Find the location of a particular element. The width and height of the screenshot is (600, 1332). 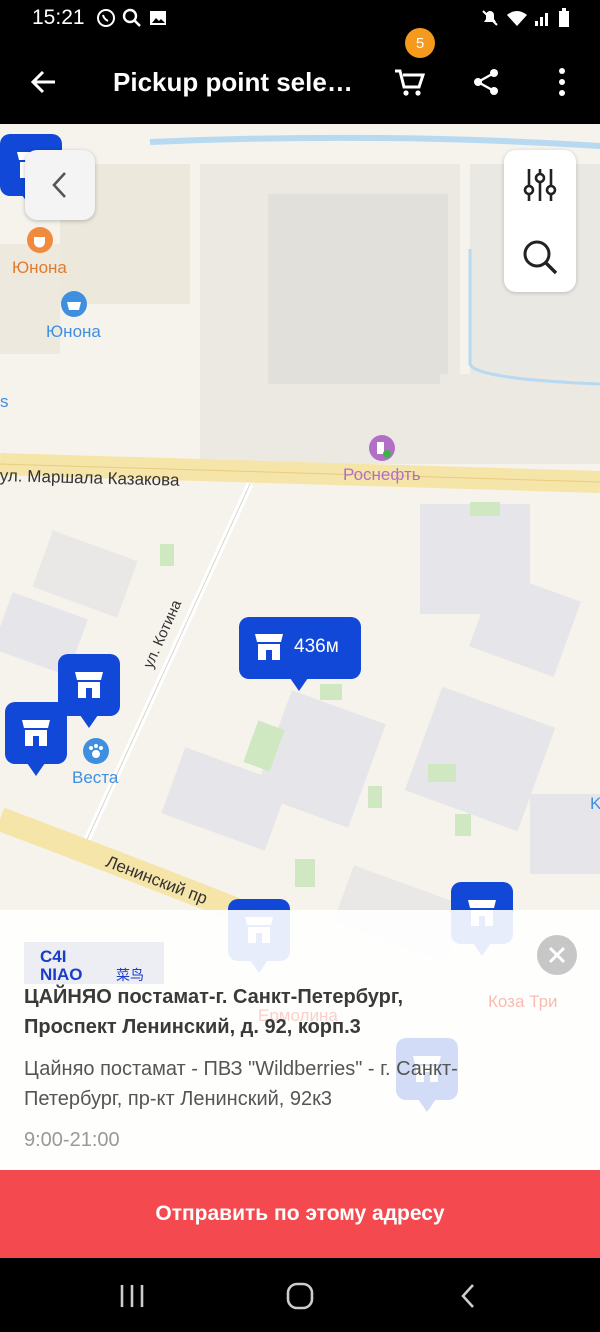

poi-label-koza: Коза Три is located at coordinates (523, 1001).